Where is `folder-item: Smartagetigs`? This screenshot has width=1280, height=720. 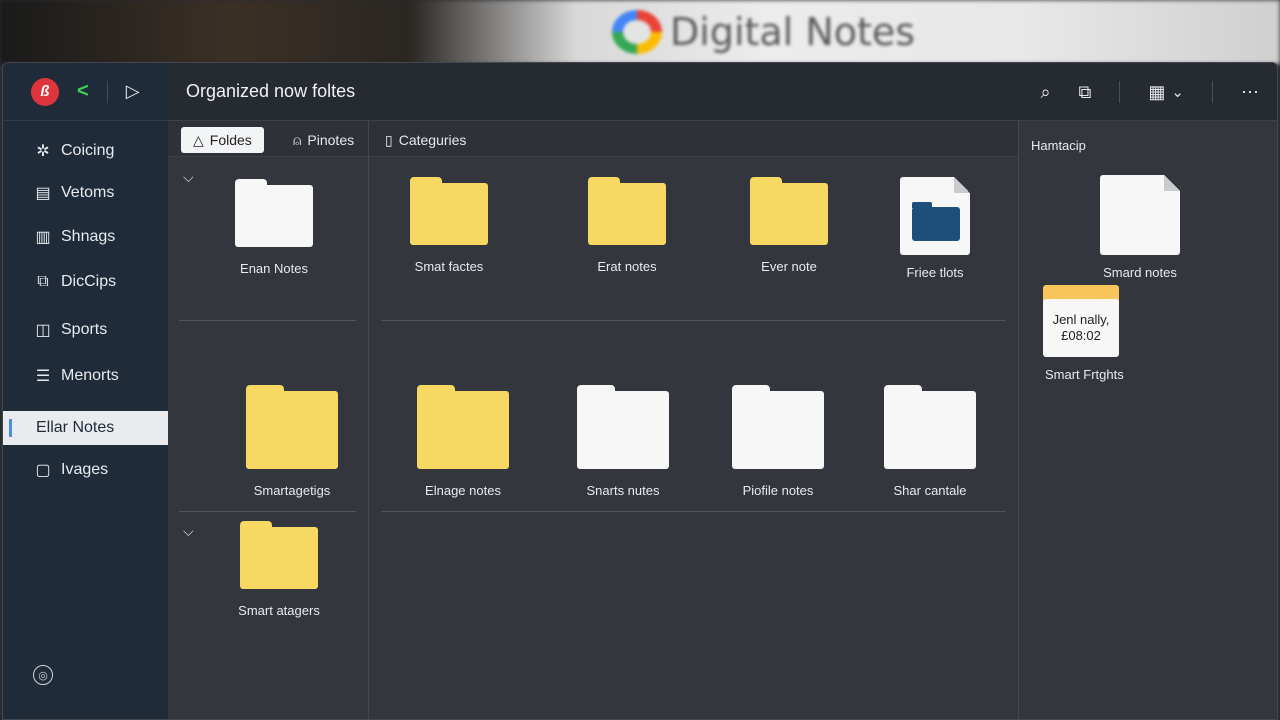
folder-item: Smartagetigs is located at coordinates (292, 441).